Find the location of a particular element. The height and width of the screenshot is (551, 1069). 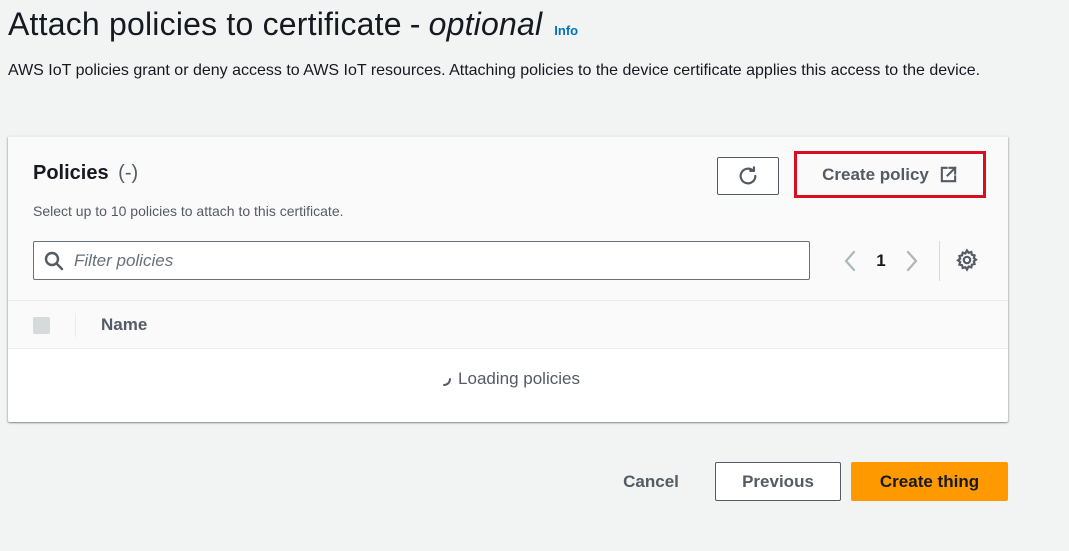

create-policy-highlight: Create policy is located at coordinates (890, 174).